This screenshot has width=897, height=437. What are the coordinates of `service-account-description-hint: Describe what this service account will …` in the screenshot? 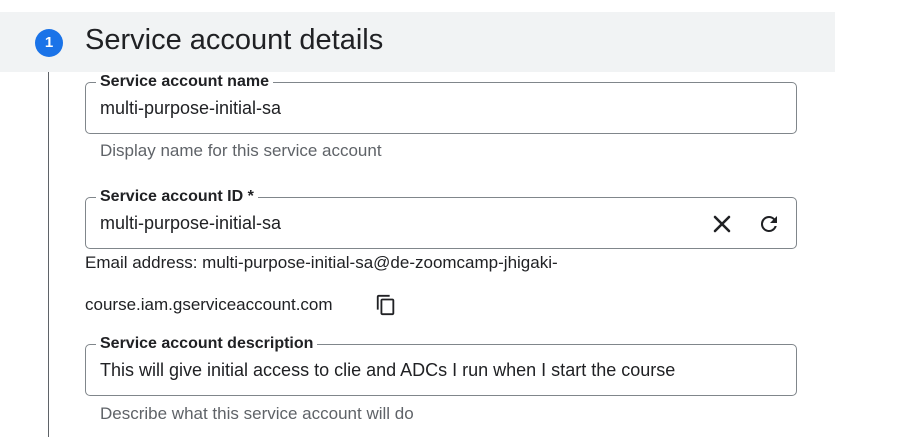 It's located at (257, 413).